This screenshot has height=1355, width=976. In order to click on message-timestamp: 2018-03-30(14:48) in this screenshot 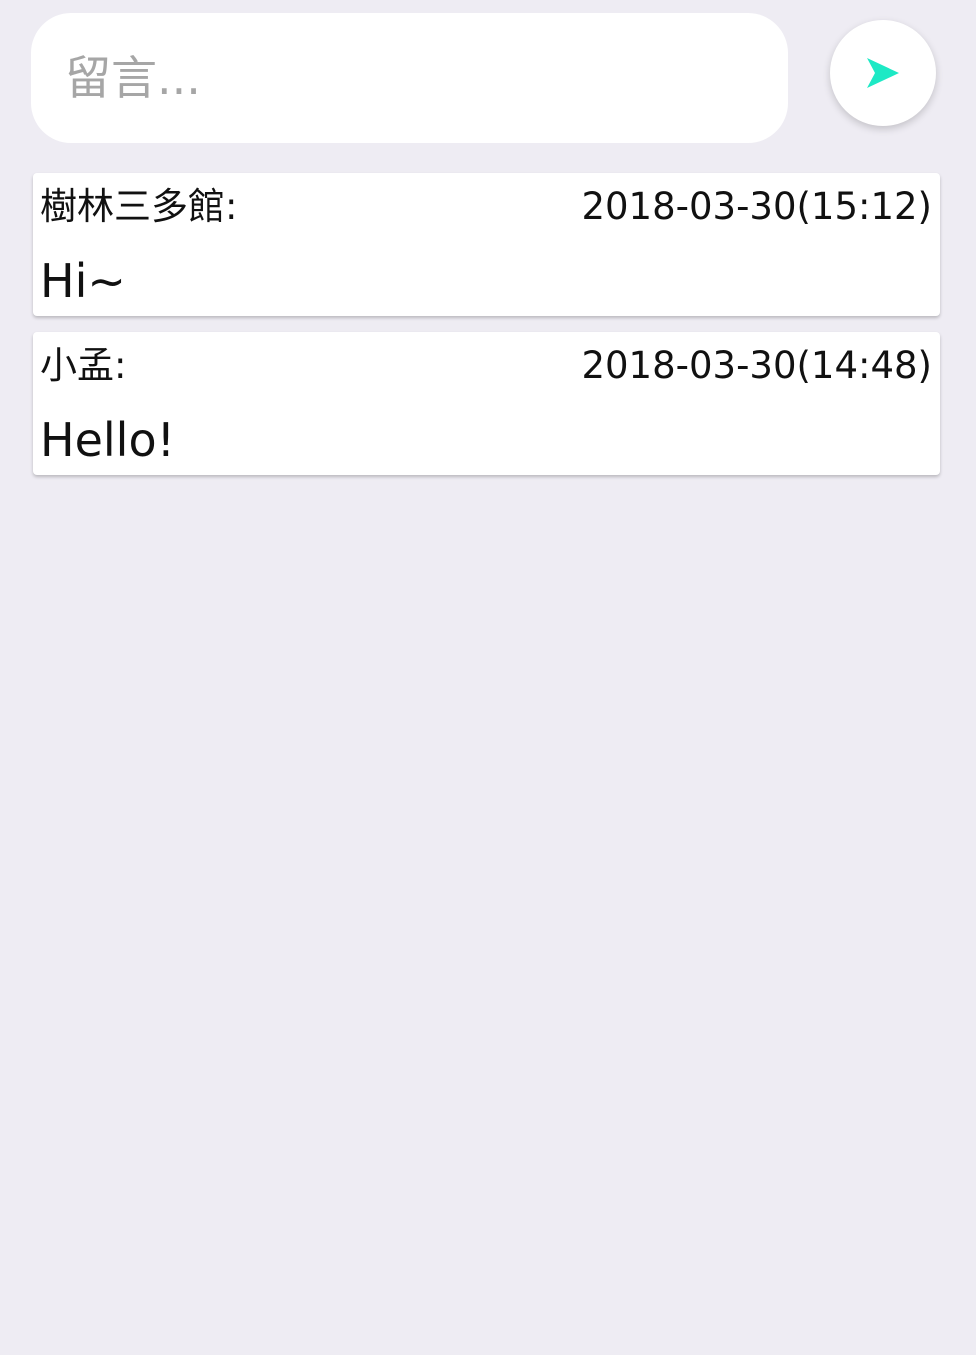, I will do `click(756, 365)`.